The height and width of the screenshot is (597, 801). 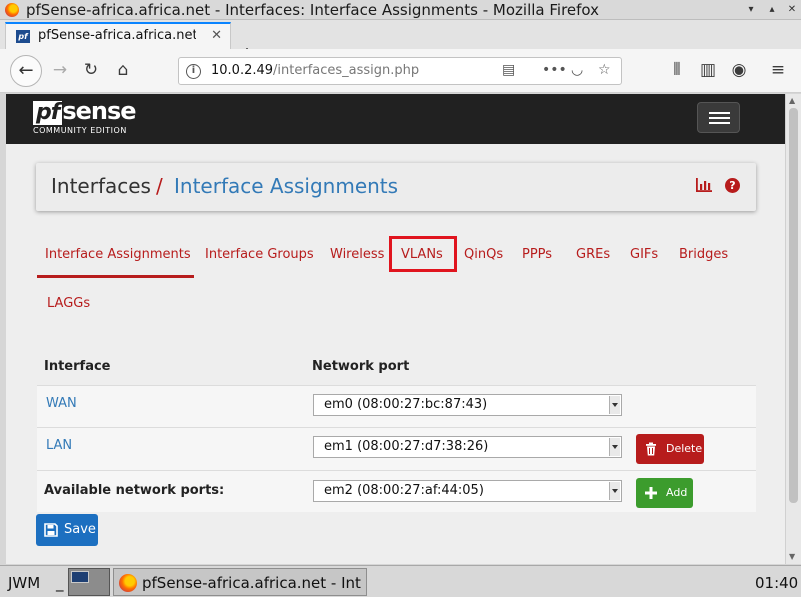 I want to click on pfsense-navbar: pf sense COMMUNITY EDITION, so click(x=395, y=119).